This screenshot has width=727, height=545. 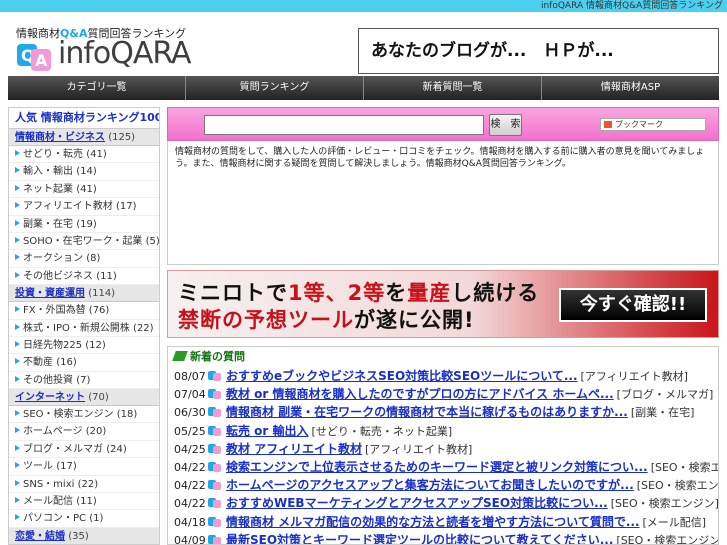 What do you see at coordinates (294, 449) in the screenshot?
I see `question-link: 教材 アフィリエイト教材` at bounding box center [294, 449].